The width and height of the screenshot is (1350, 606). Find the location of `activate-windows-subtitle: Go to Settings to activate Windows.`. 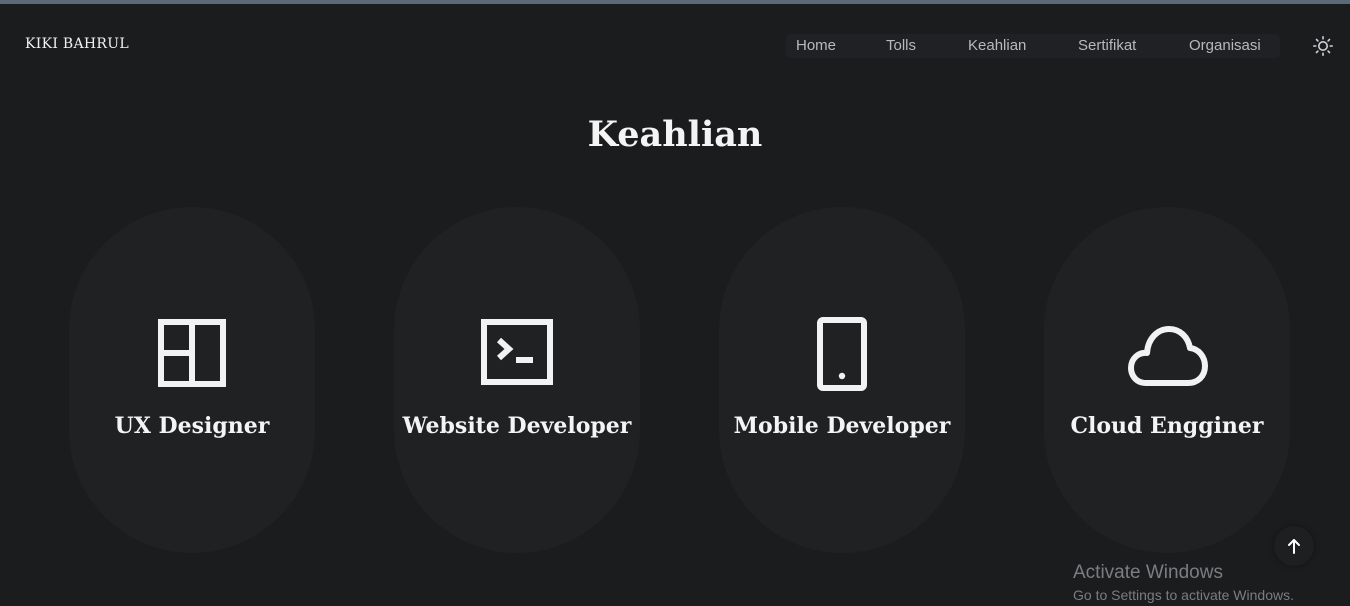

activate-windows-subtitle: Go to Settings to activate Windows. is located at coordinates (1183, 595).